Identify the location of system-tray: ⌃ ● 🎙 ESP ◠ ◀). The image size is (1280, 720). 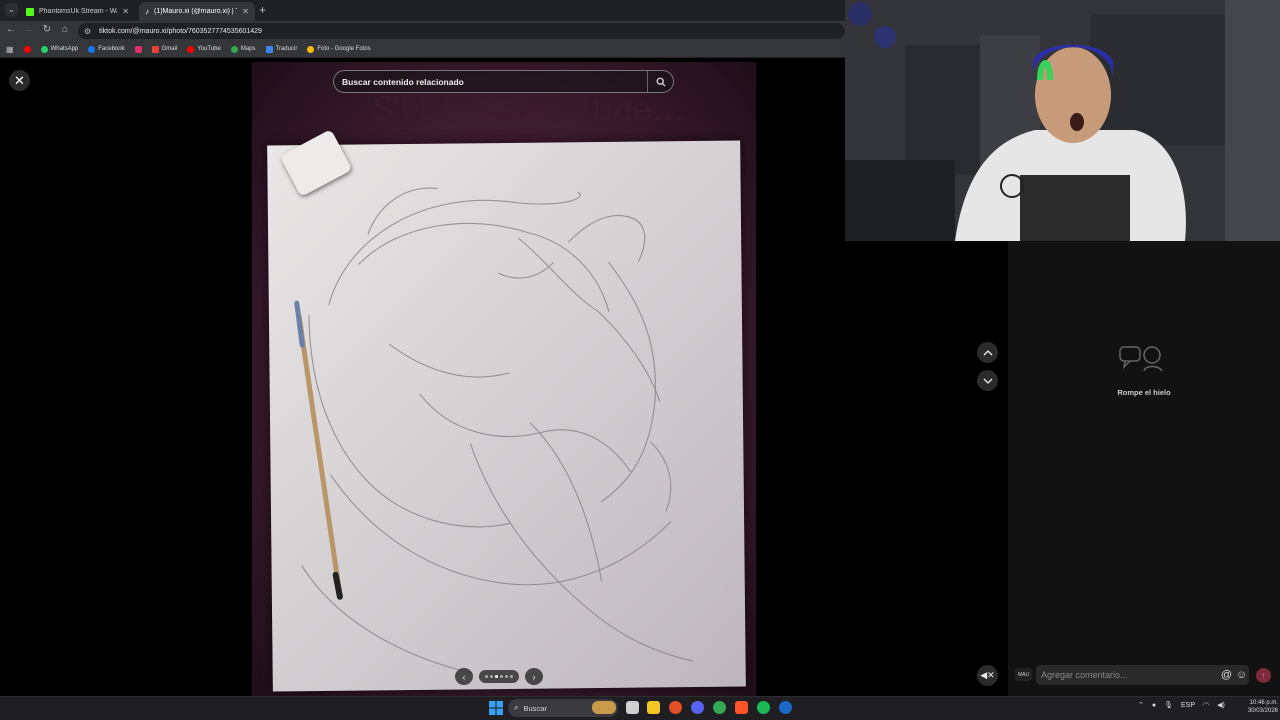
(1181, 705).